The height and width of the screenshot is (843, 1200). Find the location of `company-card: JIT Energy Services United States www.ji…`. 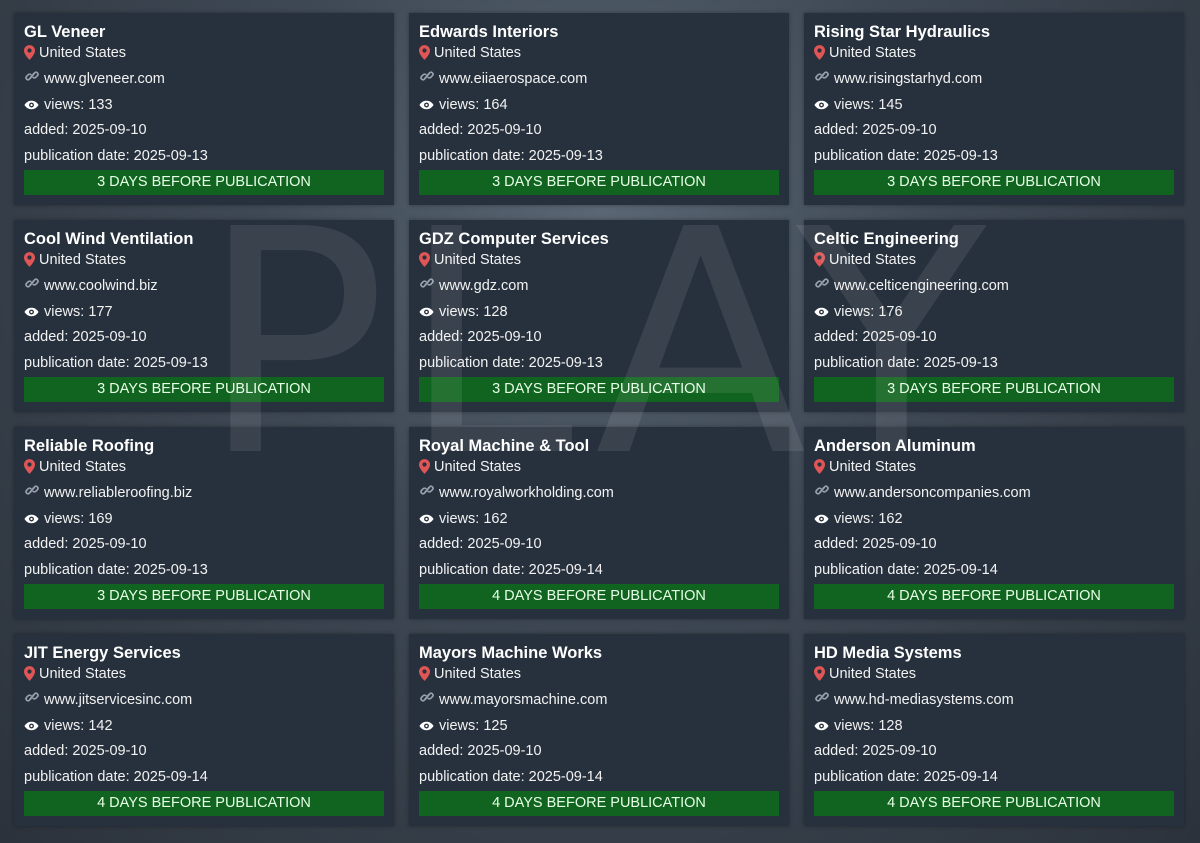

company-card: JIT Energy Services United States www.ji… is located at coordinates (204, 730).